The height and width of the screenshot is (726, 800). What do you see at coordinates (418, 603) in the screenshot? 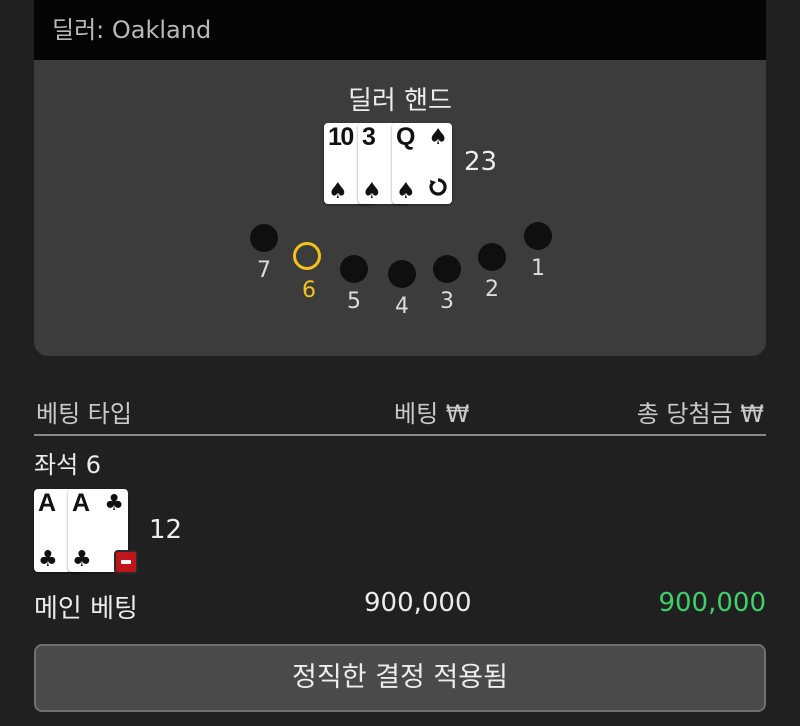
I see `main-bet-amount: 900,000` at bounding box center [418, 603].